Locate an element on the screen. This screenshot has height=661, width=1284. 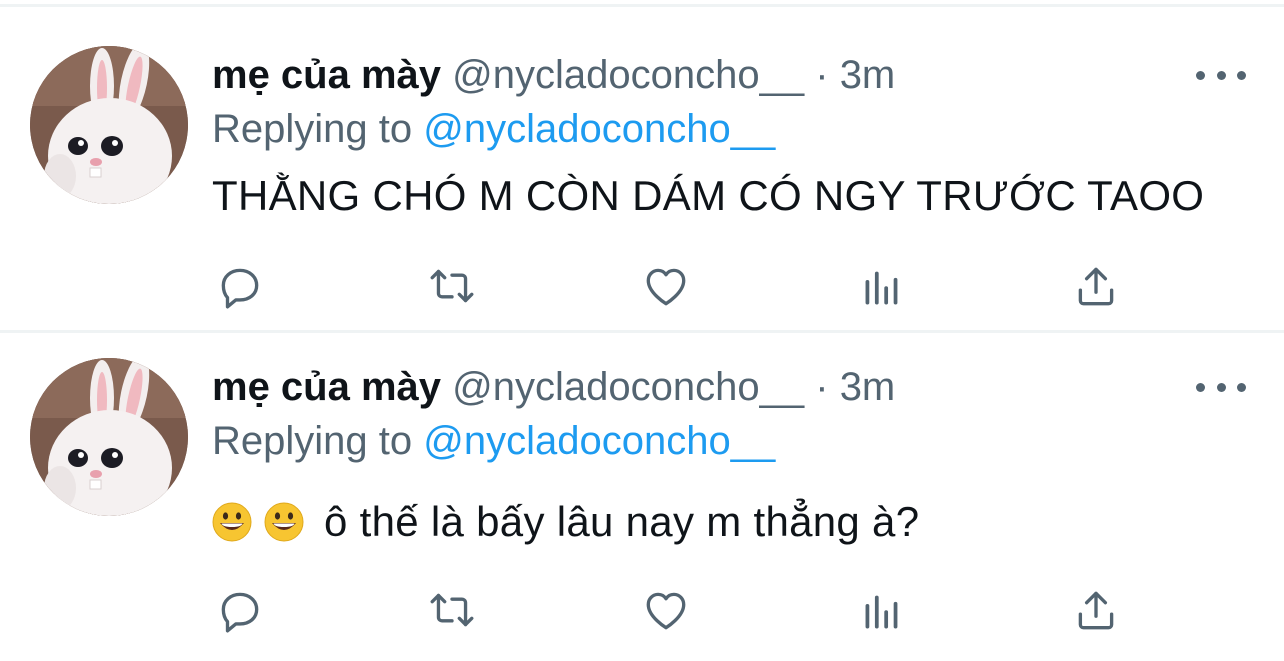
tweet-text: THẰNG CHÓ M CÒN DÁM CÓ NGY TRƯỚC TAOO is located at coordinates (708, 196).